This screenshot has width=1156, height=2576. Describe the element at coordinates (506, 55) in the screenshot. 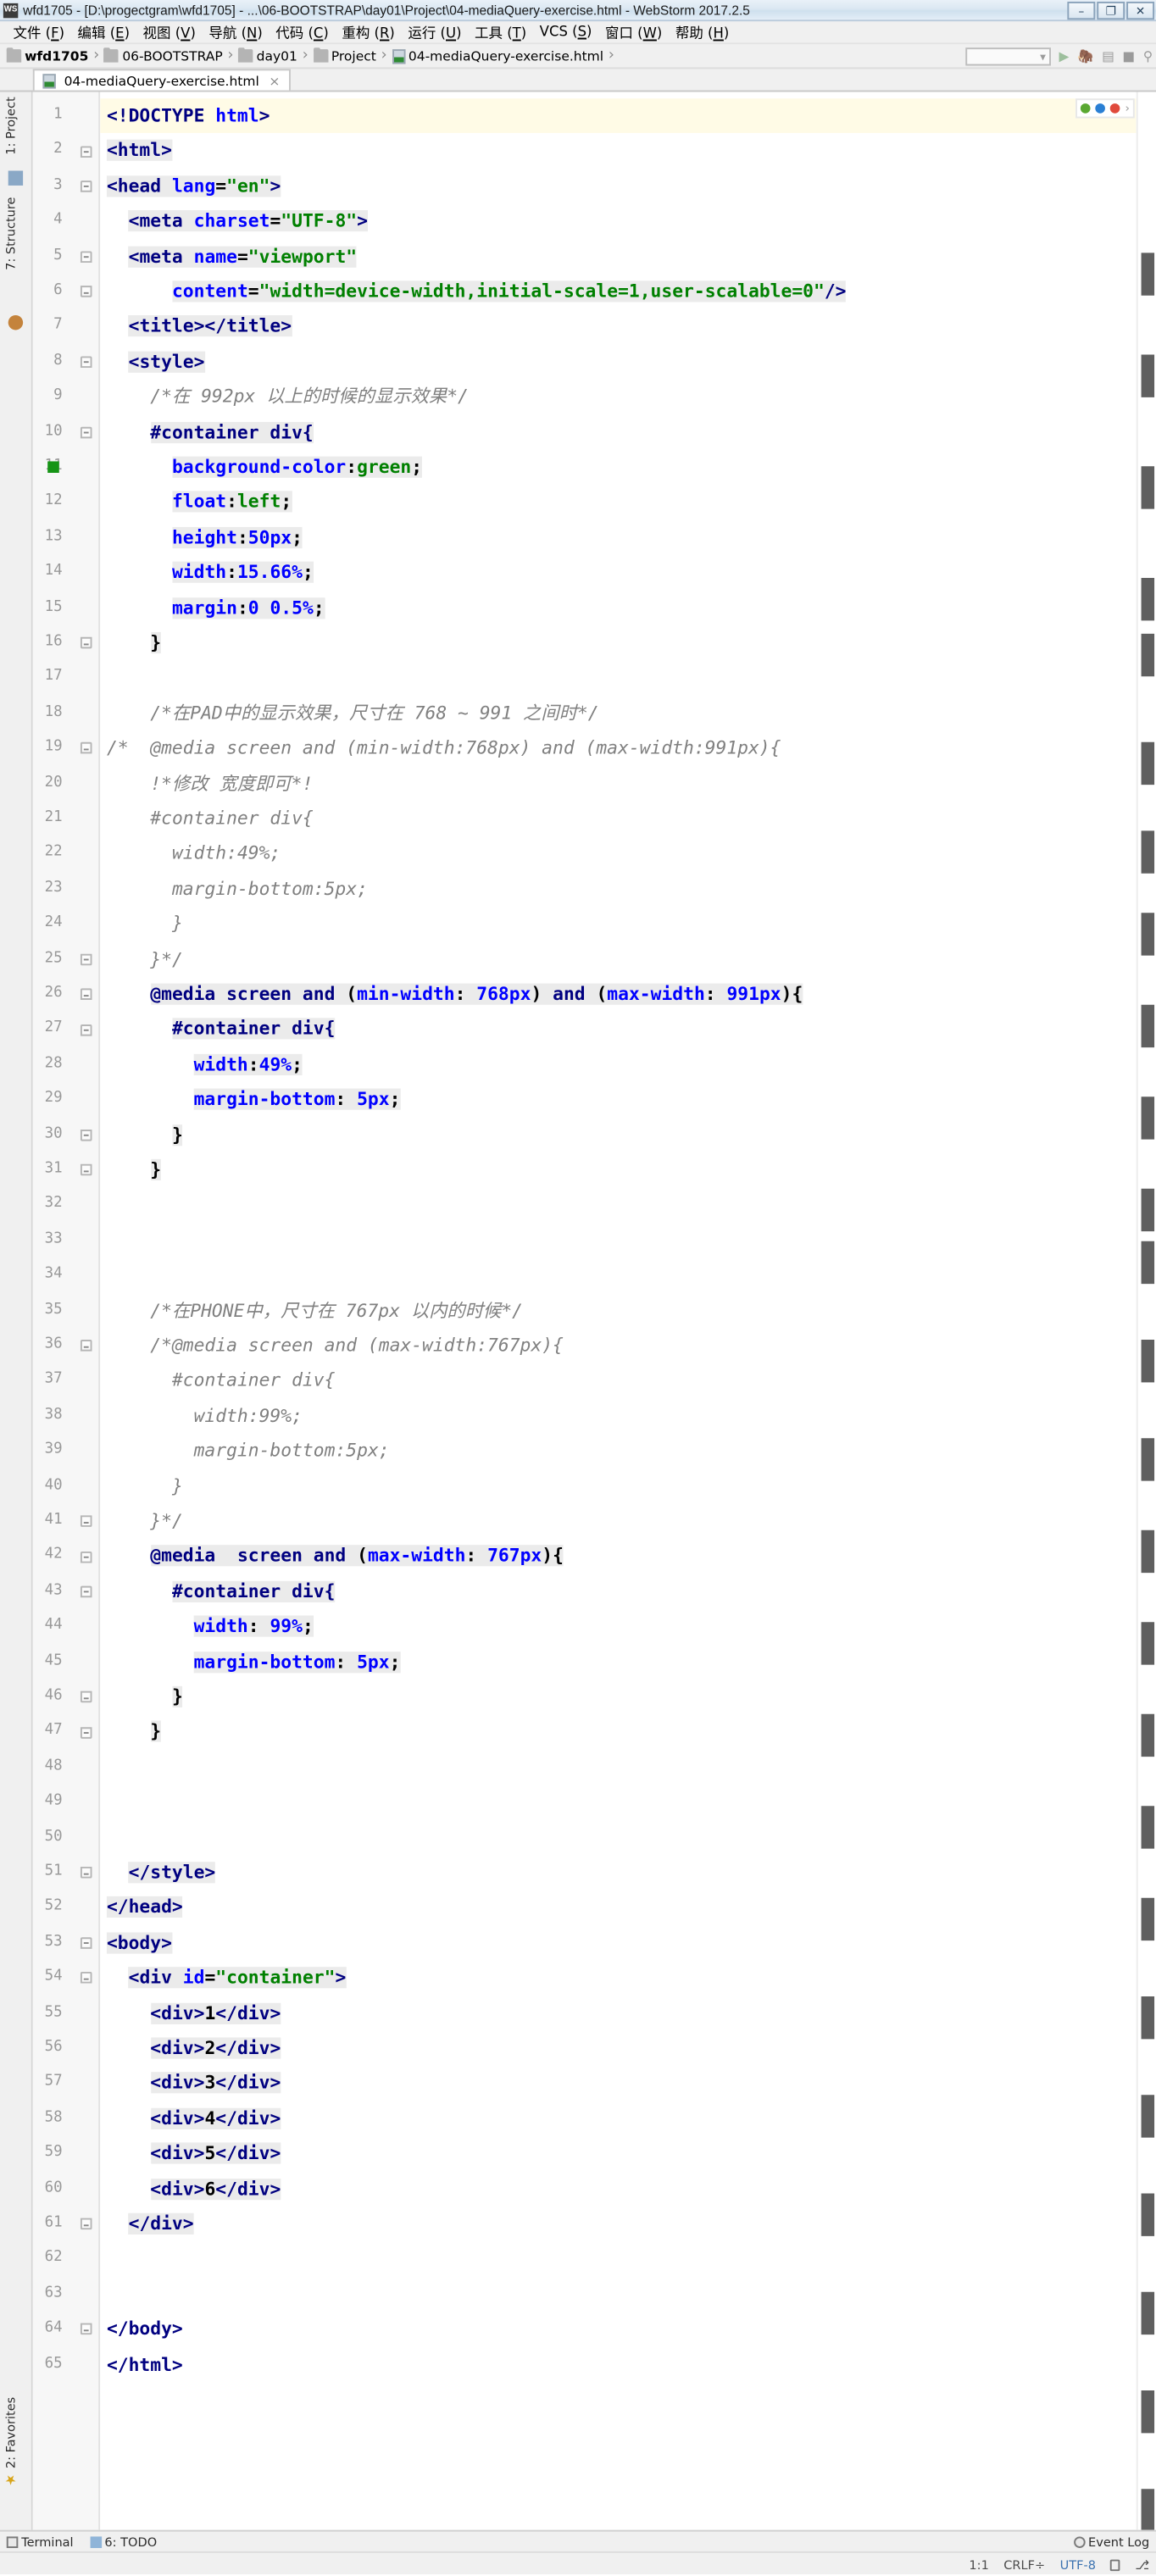

I see `breadcrumb-item-4: 04-mediaQuery-exercise.html` at that location.